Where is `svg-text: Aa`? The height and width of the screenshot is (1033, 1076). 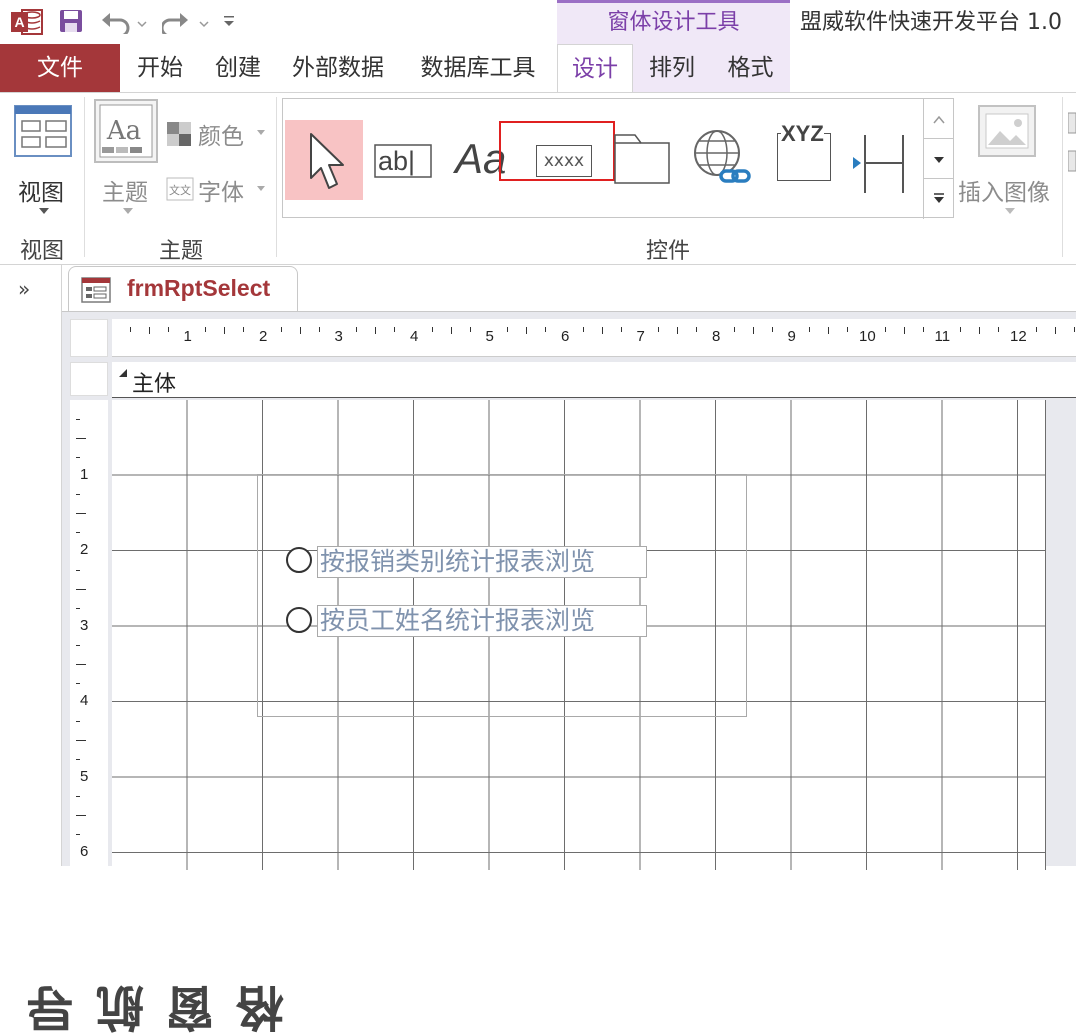 svg-text: Aa is located at coordinates (123, 131).